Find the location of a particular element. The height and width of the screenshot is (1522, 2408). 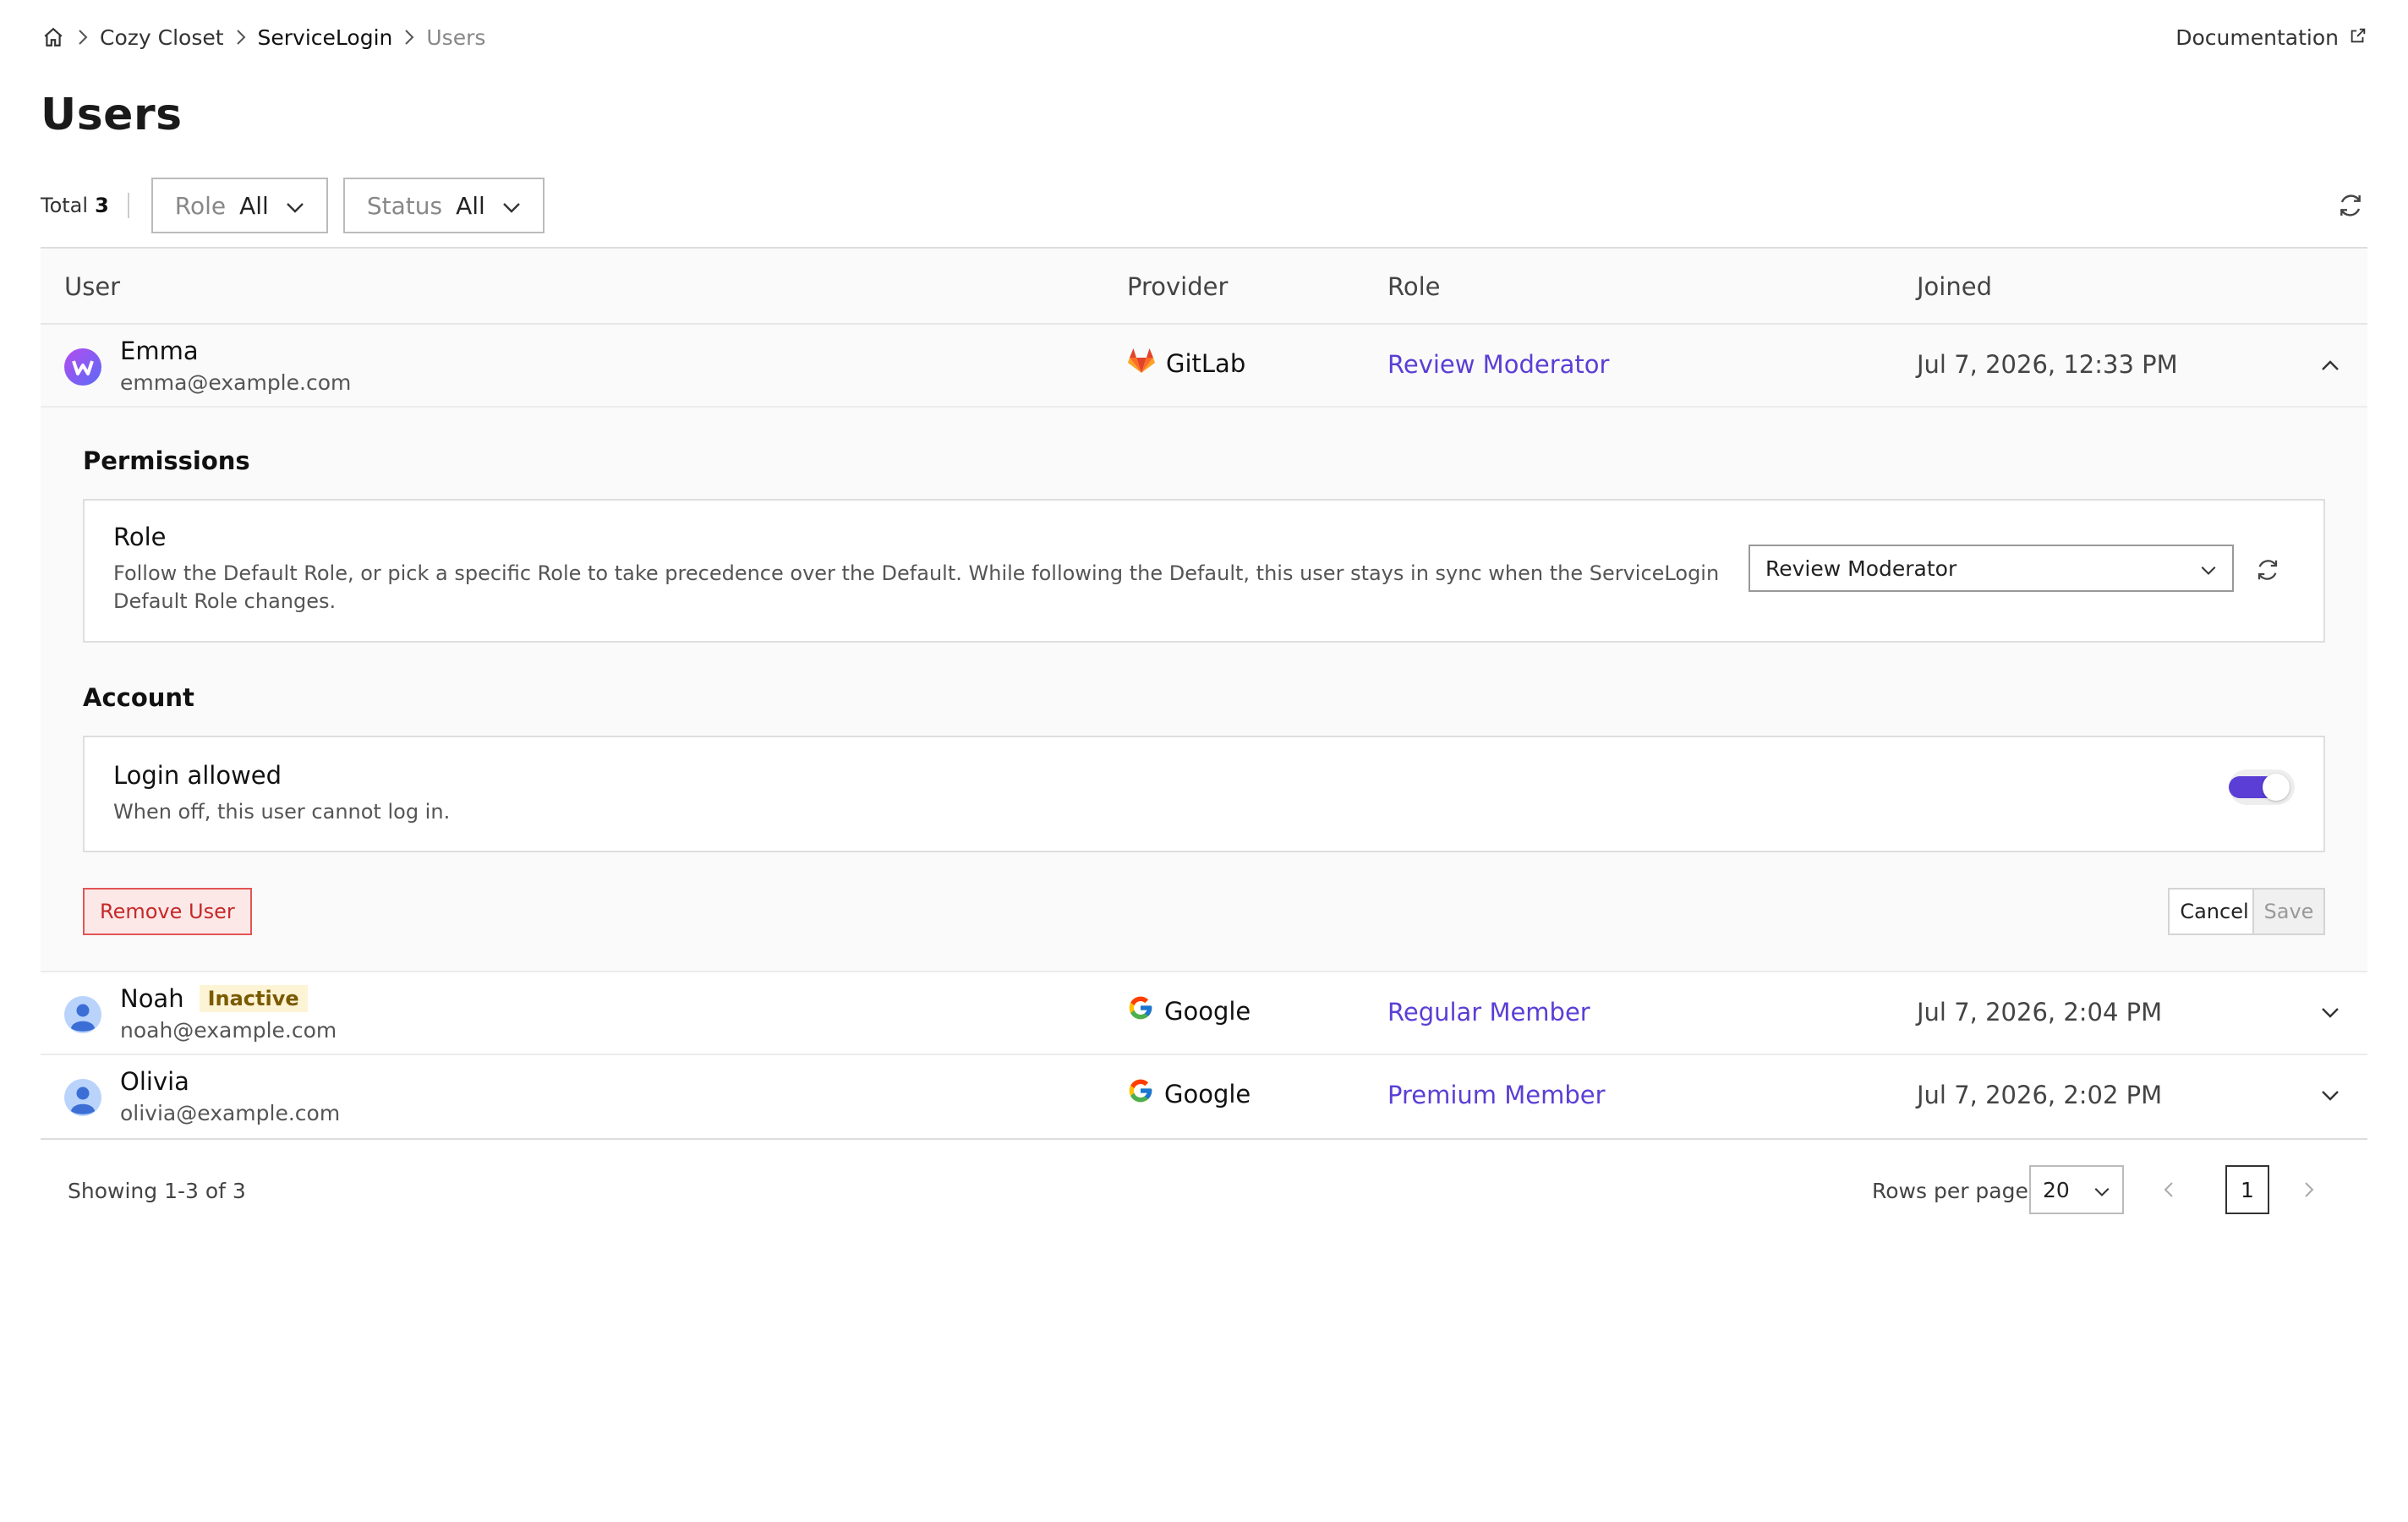

documentation-label: Documentation is located at coordinates (2257, 37).